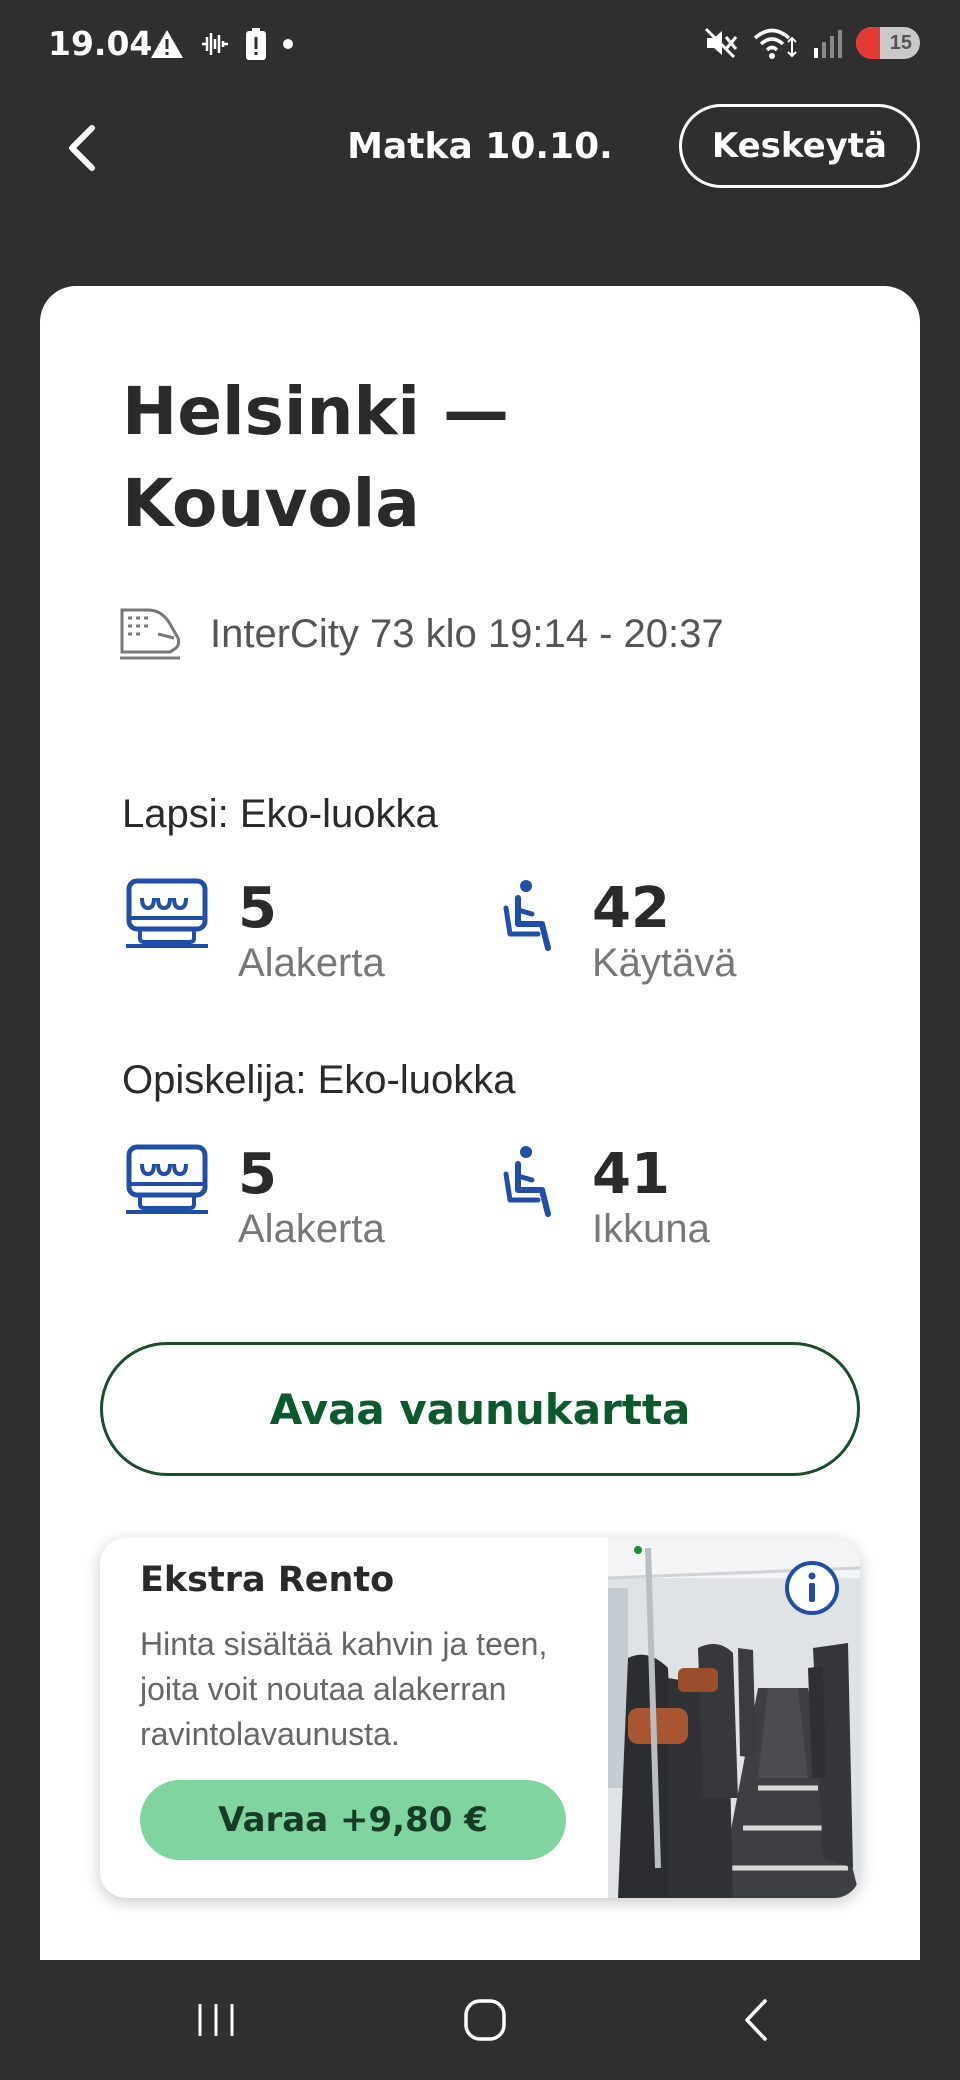 The height and width of the screenshot is (2080, 960). What do you see at coordinates (256, 44) in the screenshot?
I see `battery-warning-icon` at bounding box center [256, 44].